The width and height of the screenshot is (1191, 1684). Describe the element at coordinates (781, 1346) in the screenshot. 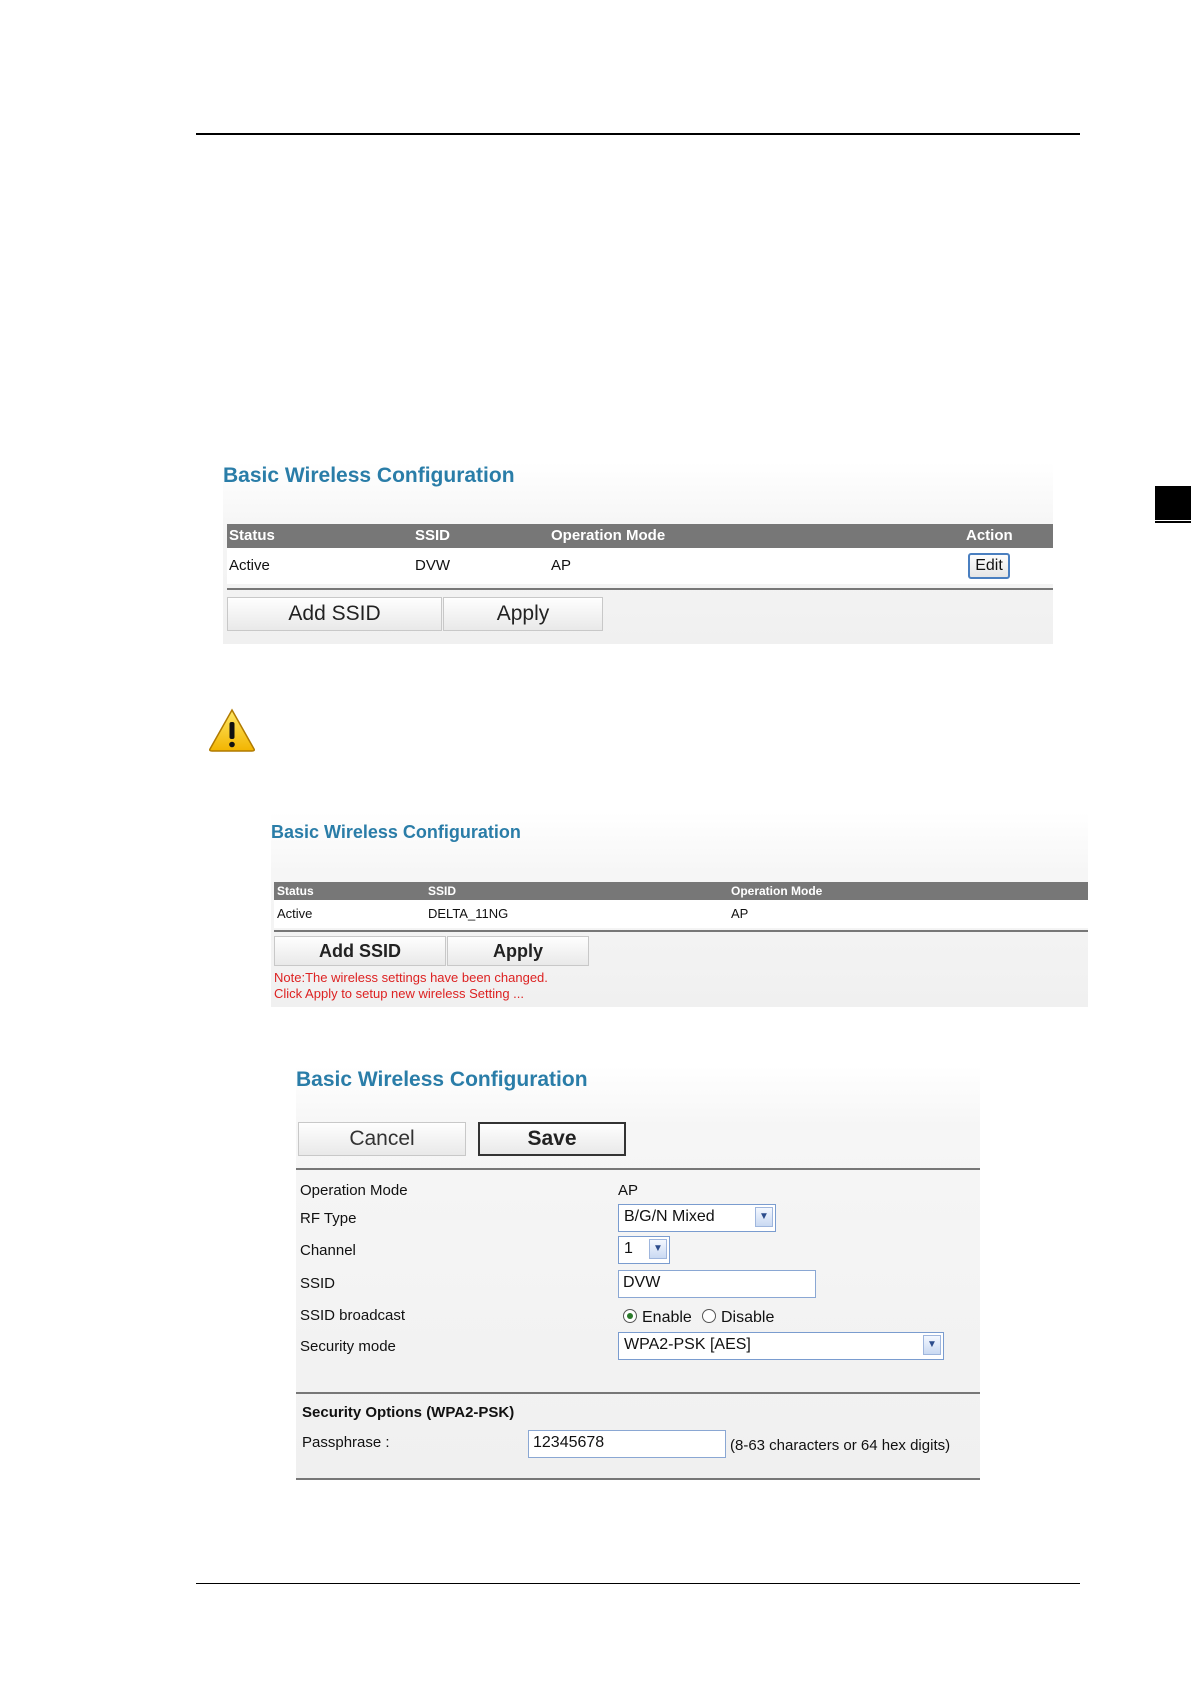

I see `security-mode-select: WPA2-PSK [AES] ▼` at that location.